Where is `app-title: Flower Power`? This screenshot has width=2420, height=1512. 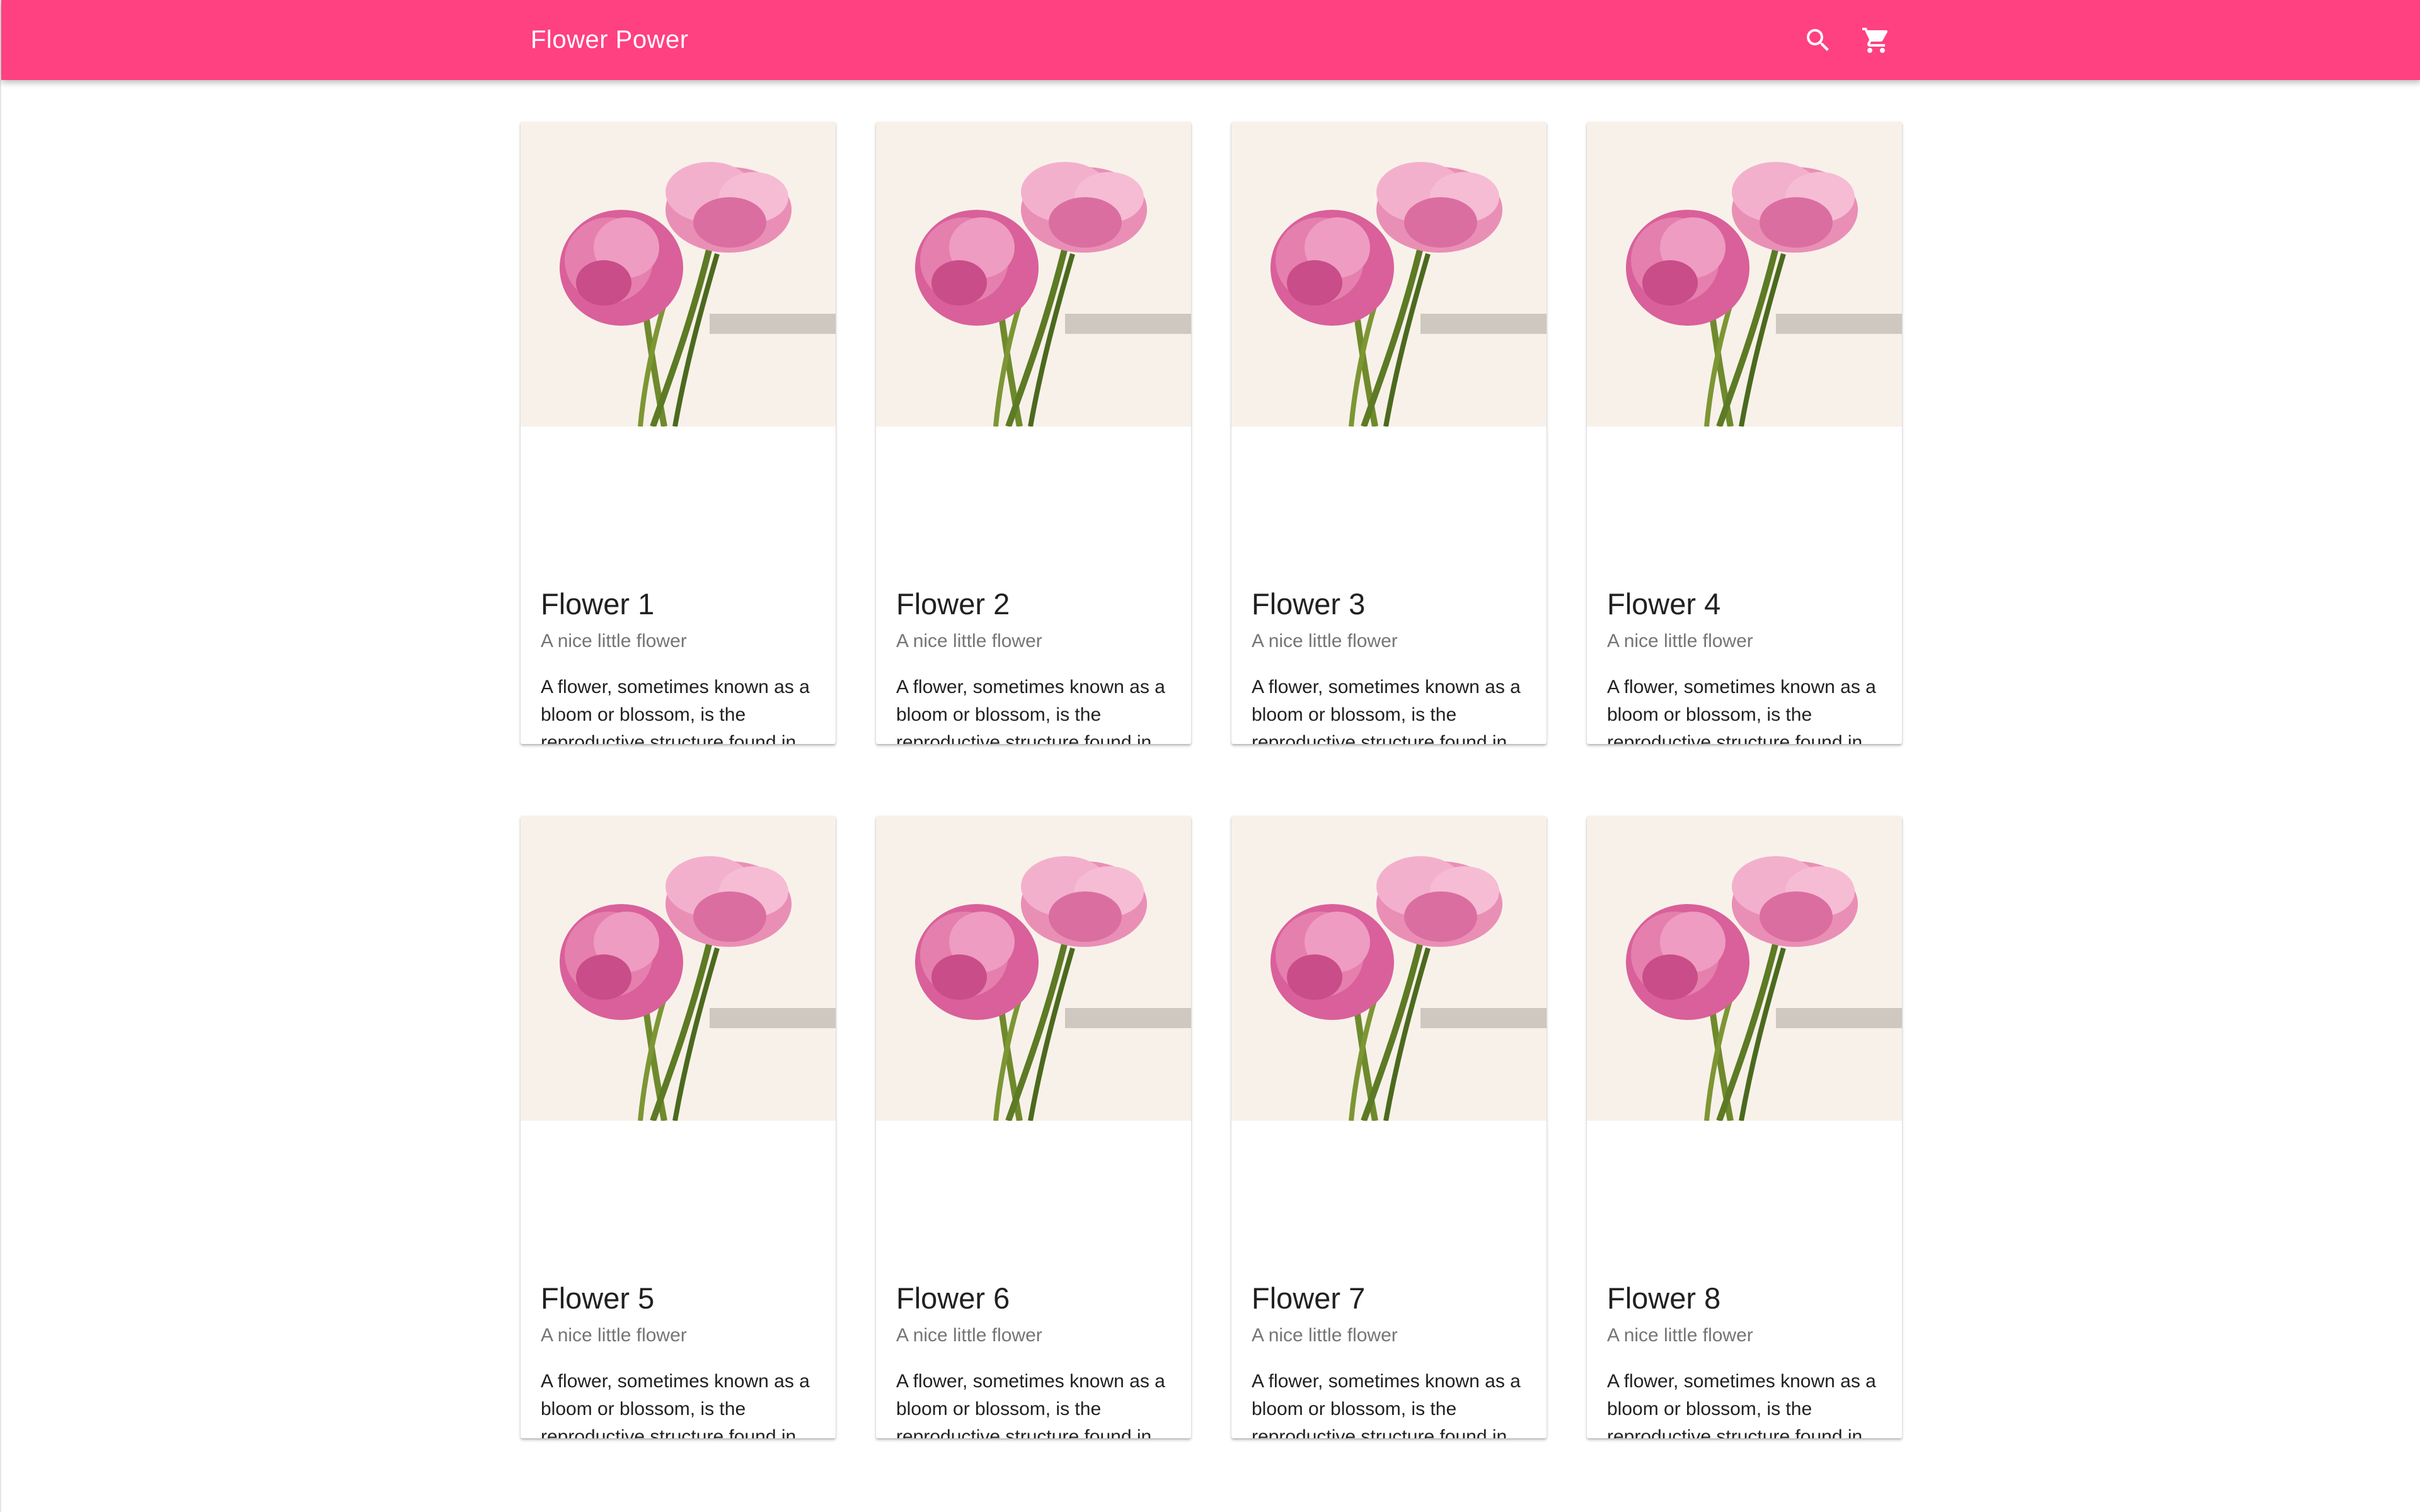 app-title: Flower Power is located at coordinates (610, 40).